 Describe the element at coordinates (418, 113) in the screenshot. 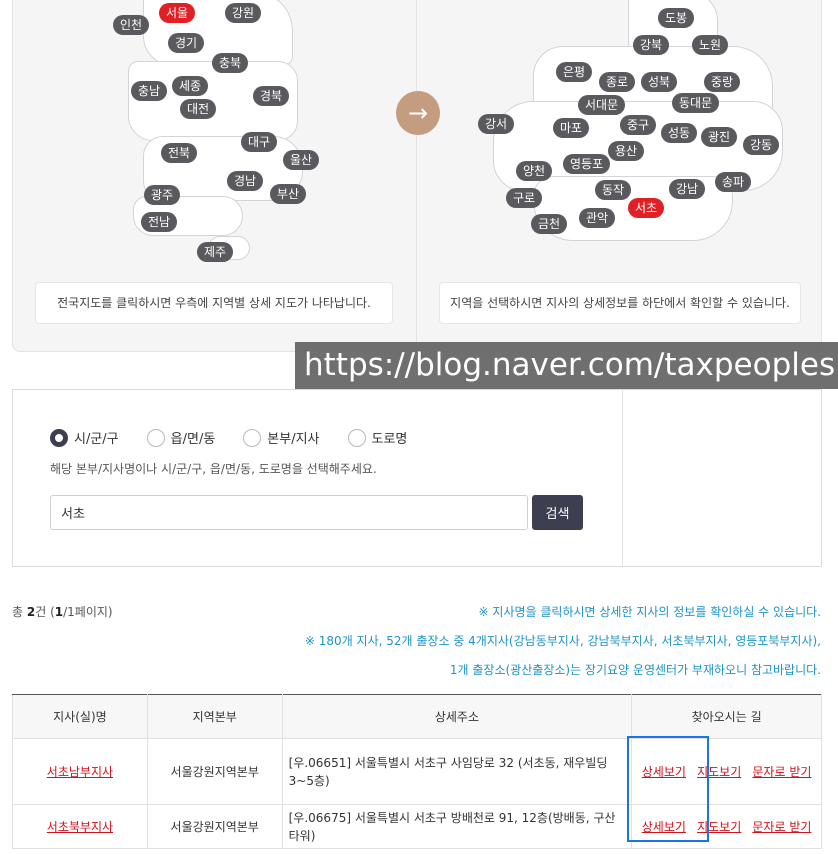

I see `arrow-right-icon: →` at that location.